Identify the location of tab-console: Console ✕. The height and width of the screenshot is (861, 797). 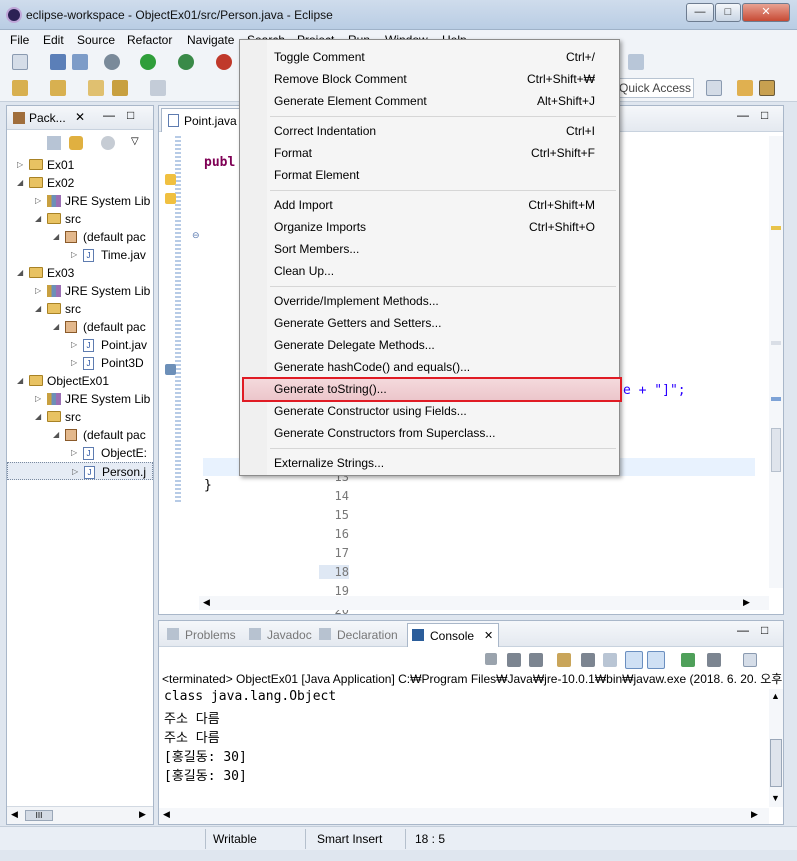
(453, 635).